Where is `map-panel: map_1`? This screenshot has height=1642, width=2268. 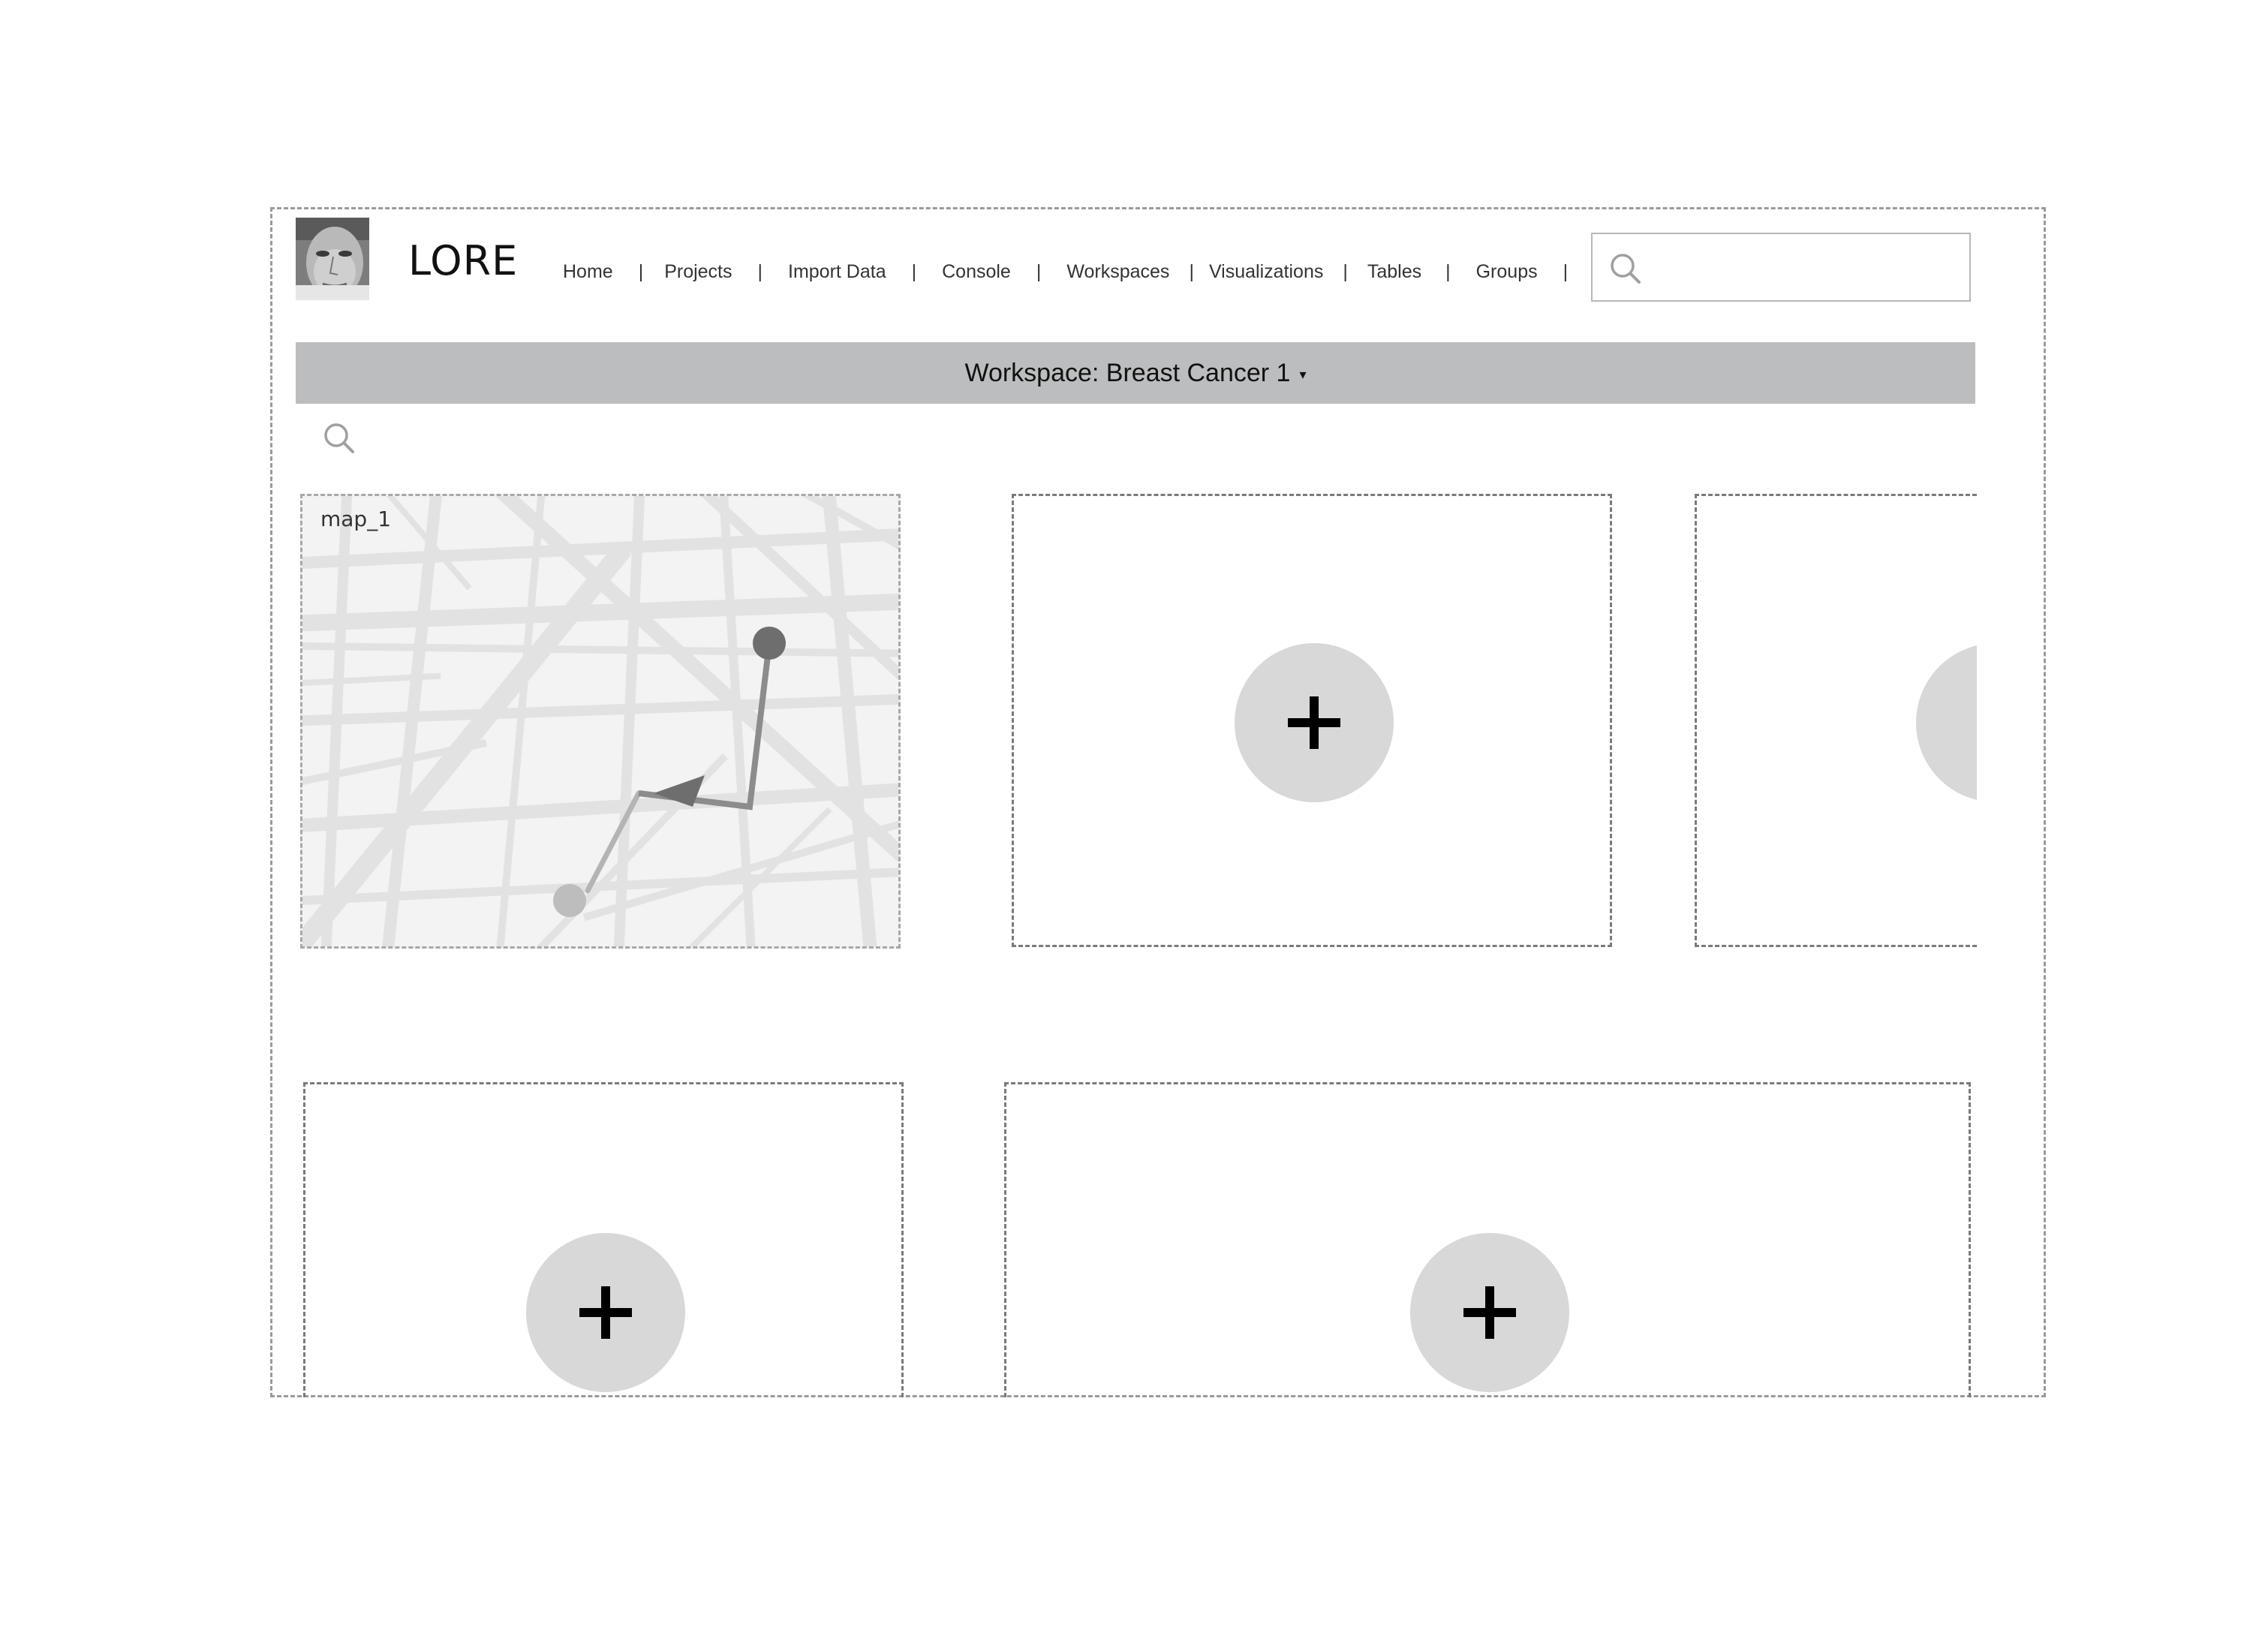 map-panel: map_1 is located at coordinates (600, 722).